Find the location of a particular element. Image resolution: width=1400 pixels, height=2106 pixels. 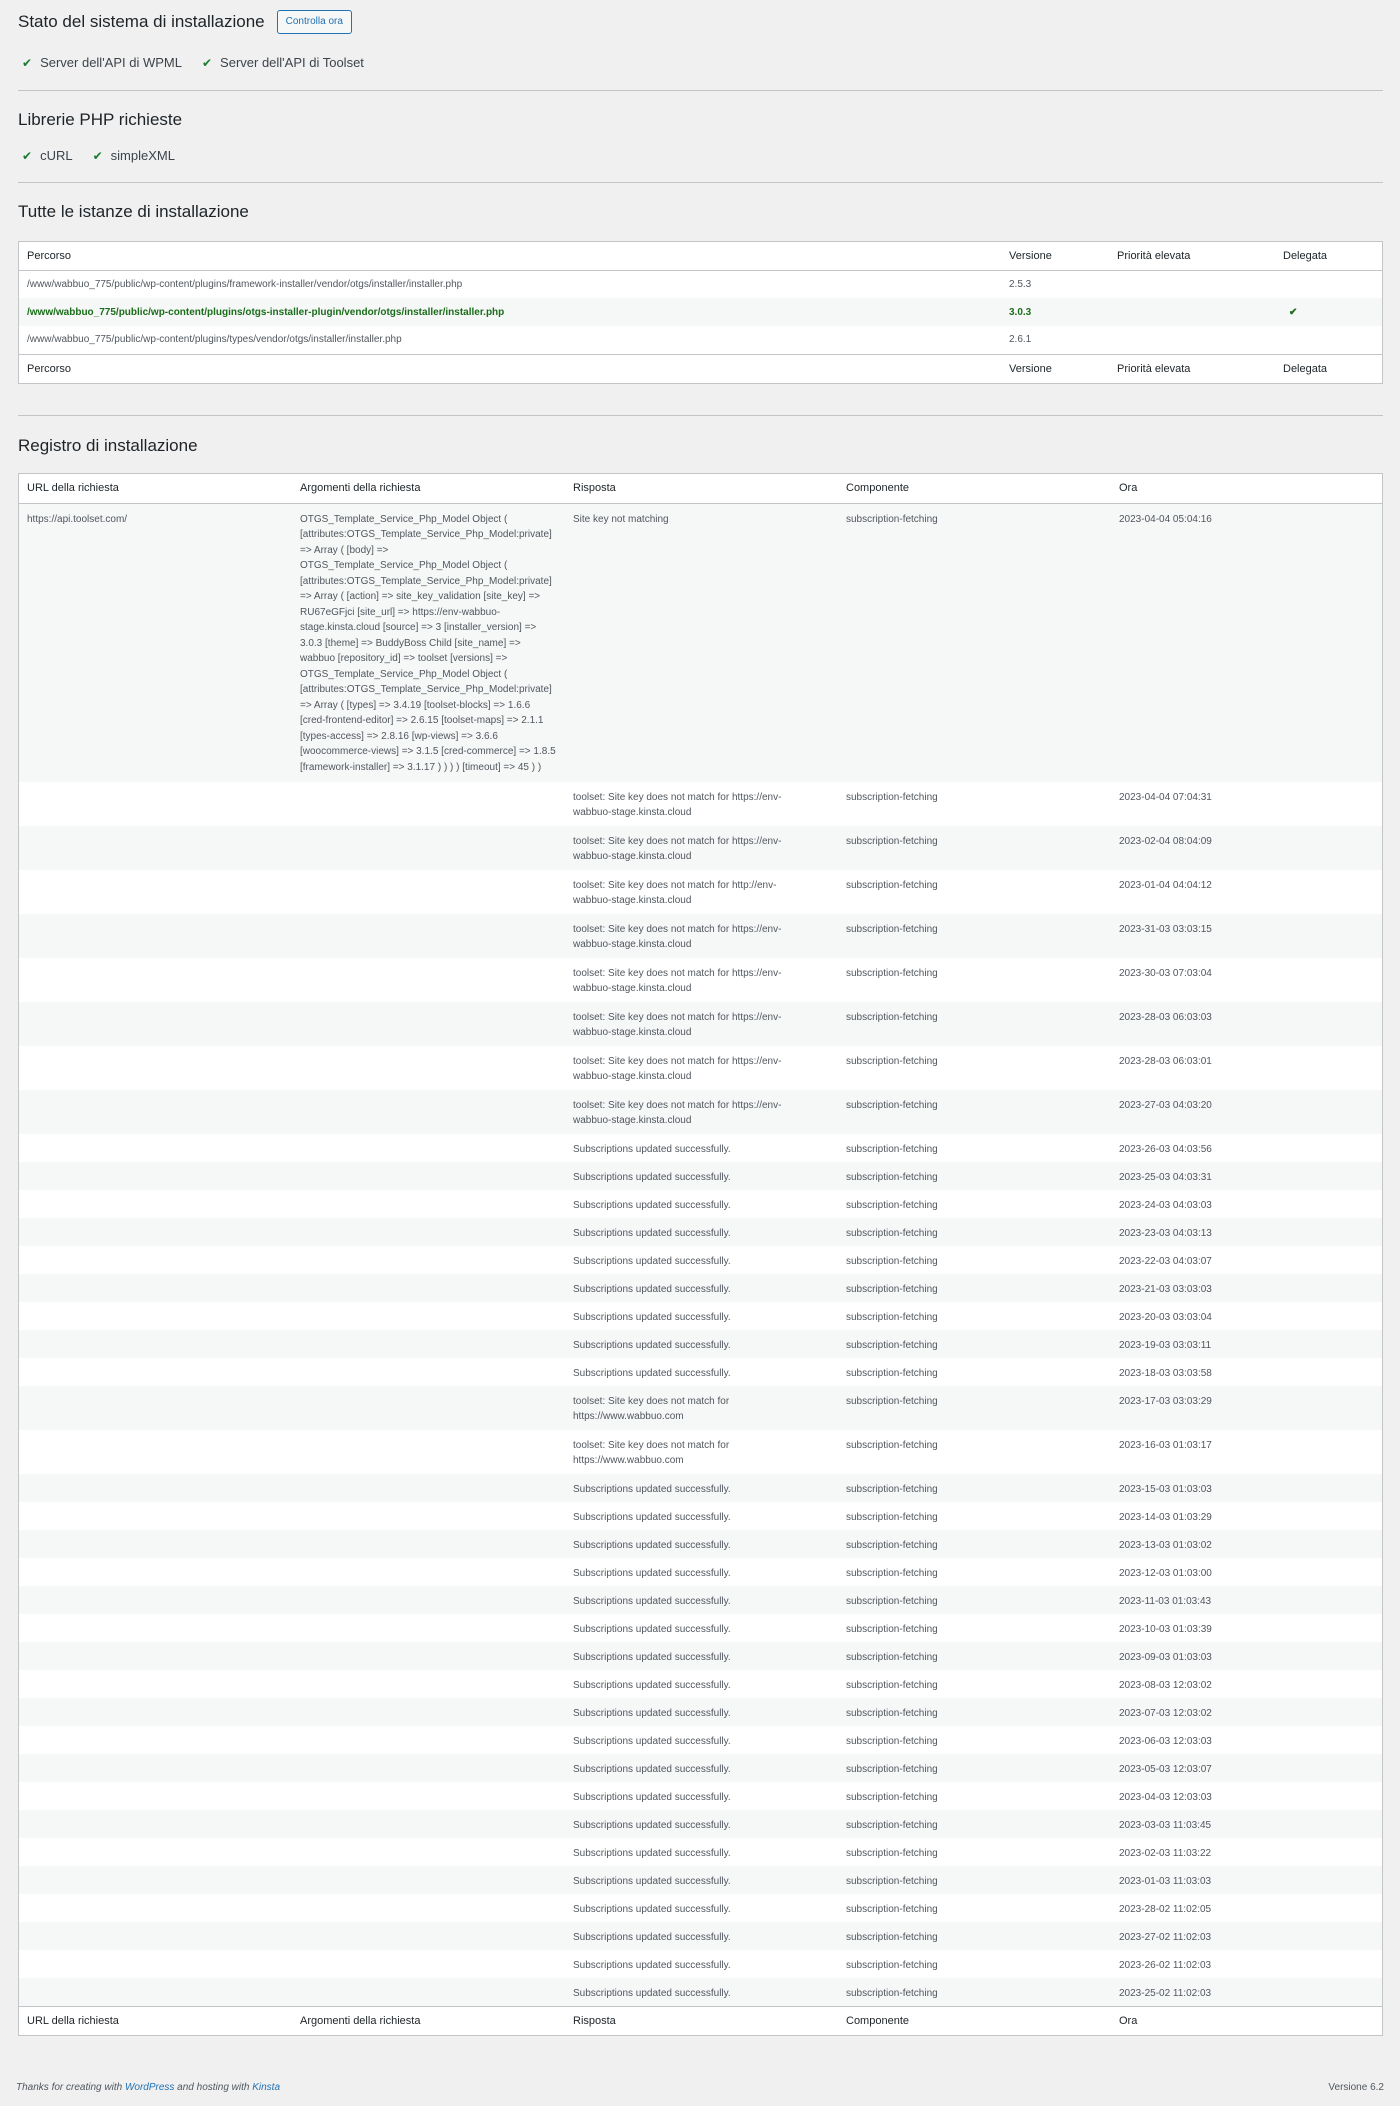

php-item-label: simpleXML is located at coordinates (142, 155).